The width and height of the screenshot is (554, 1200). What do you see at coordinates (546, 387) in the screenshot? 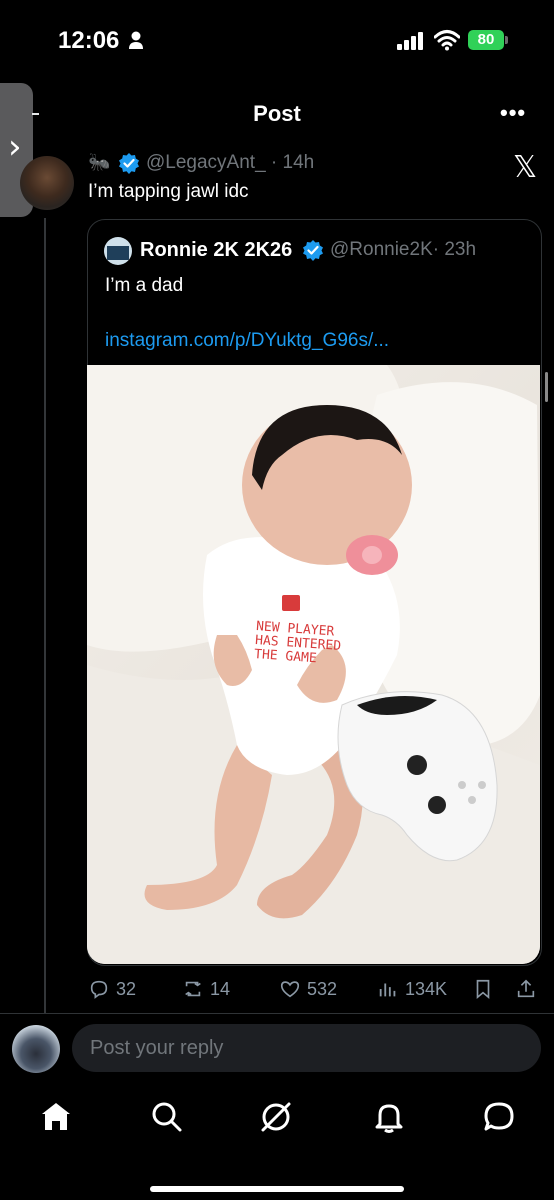
I see `scrollbar` at bounding box center [546, 387].